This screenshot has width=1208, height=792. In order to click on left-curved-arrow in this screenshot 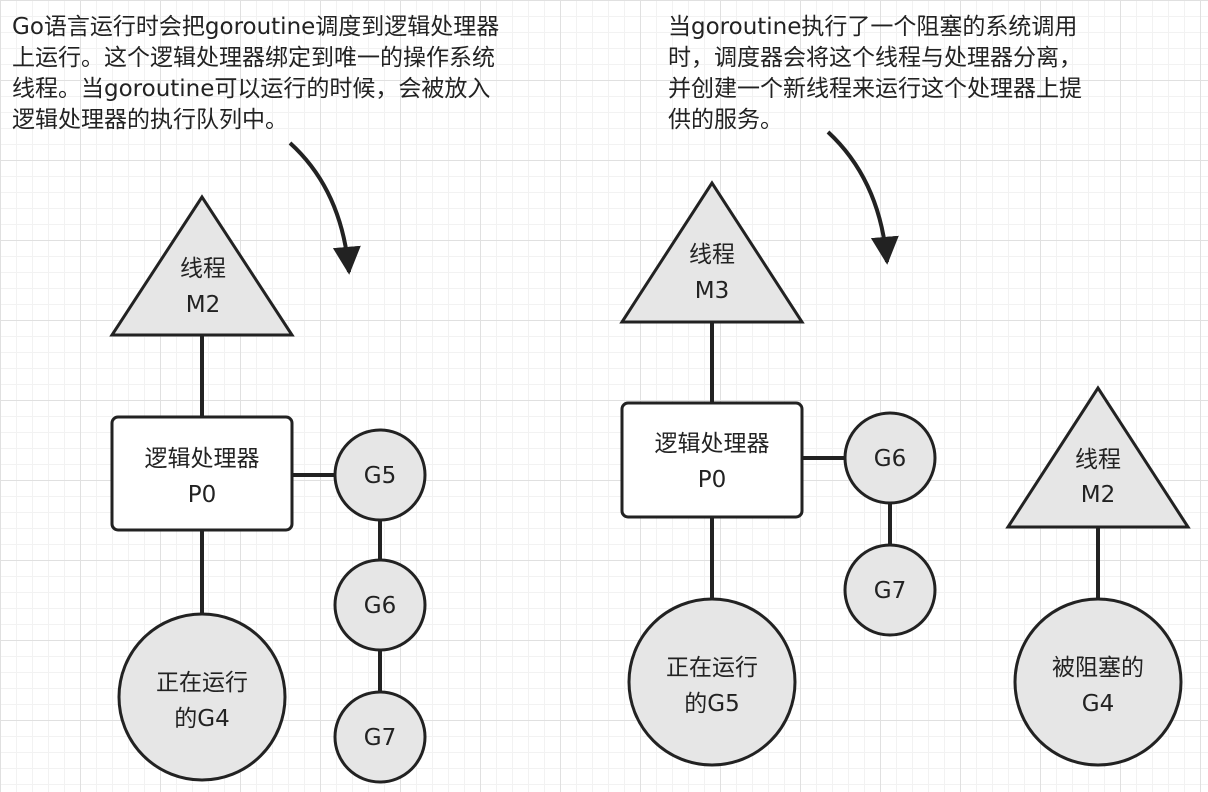, I will do `click(324, 208)`.